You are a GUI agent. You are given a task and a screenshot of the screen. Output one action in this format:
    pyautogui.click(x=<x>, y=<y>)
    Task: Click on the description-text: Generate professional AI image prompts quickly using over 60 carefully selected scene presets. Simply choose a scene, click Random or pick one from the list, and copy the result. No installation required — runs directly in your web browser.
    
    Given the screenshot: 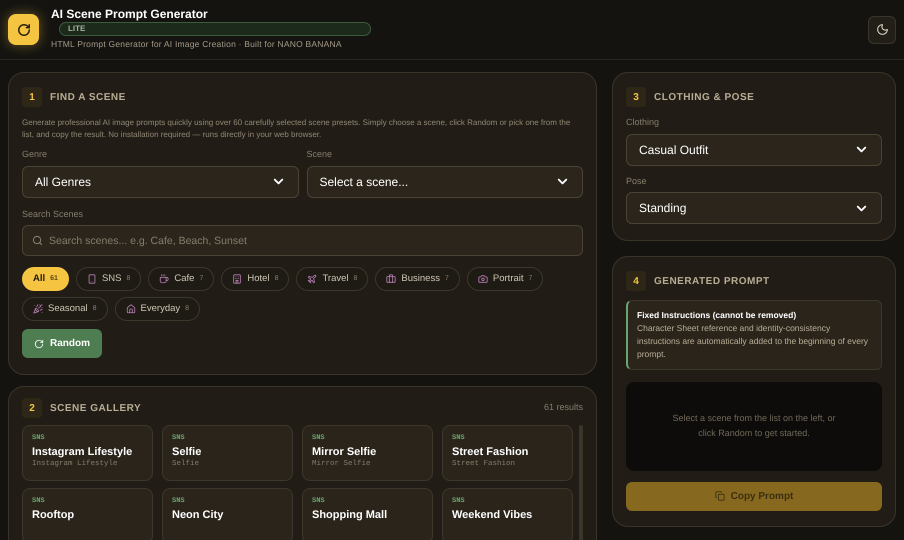 What is the action you would take?
    pyautogui.click(x=297, y=128)
    